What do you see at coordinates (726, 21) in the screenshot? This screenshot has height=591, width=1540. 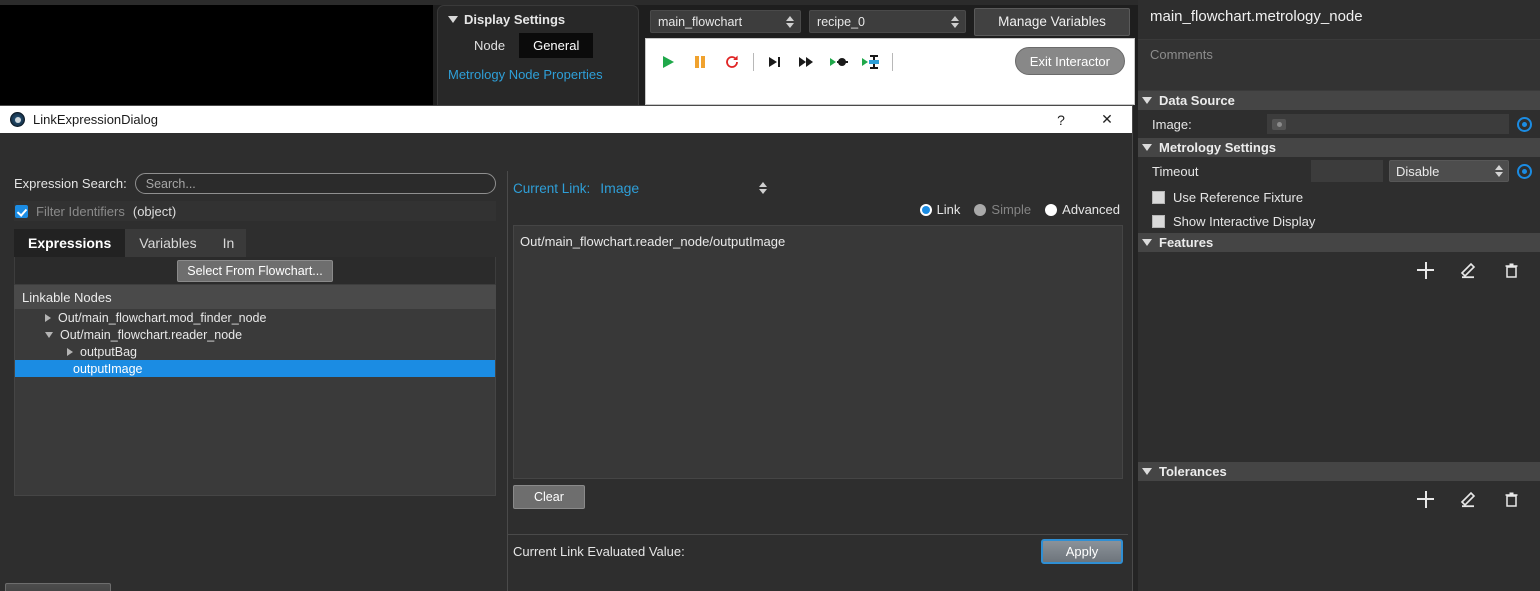 I see `flowchart-select: main_flowchart` at bounding box center [726, 21].